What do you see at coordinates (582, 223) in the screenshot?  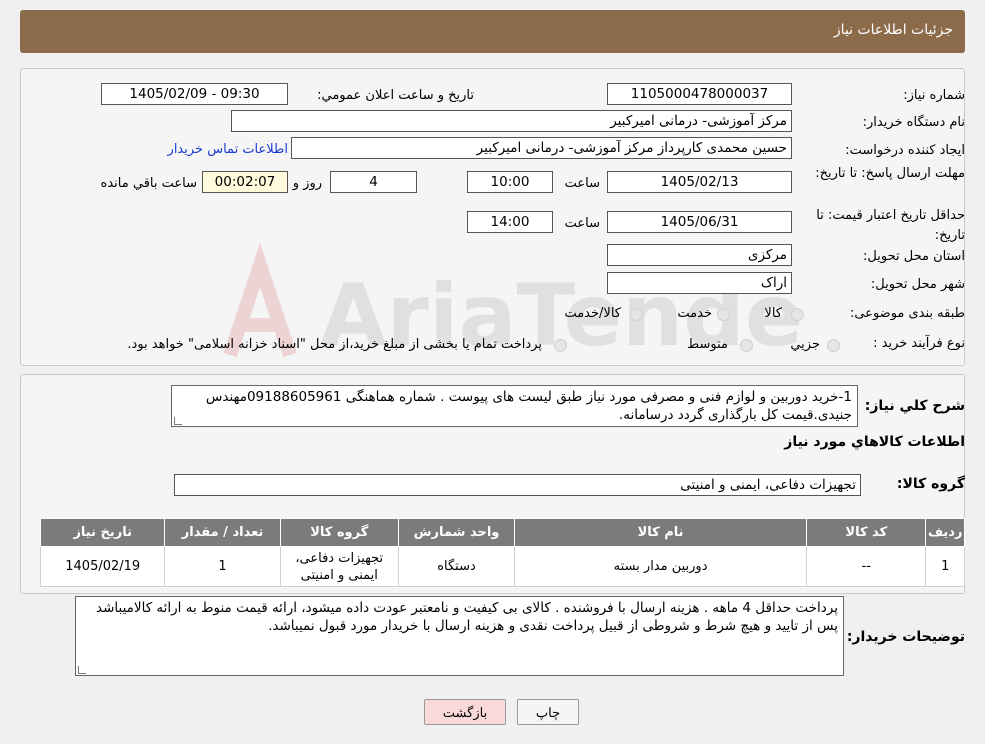 I see `validity-time-label: ساعت` at bounding box center [582, 223].